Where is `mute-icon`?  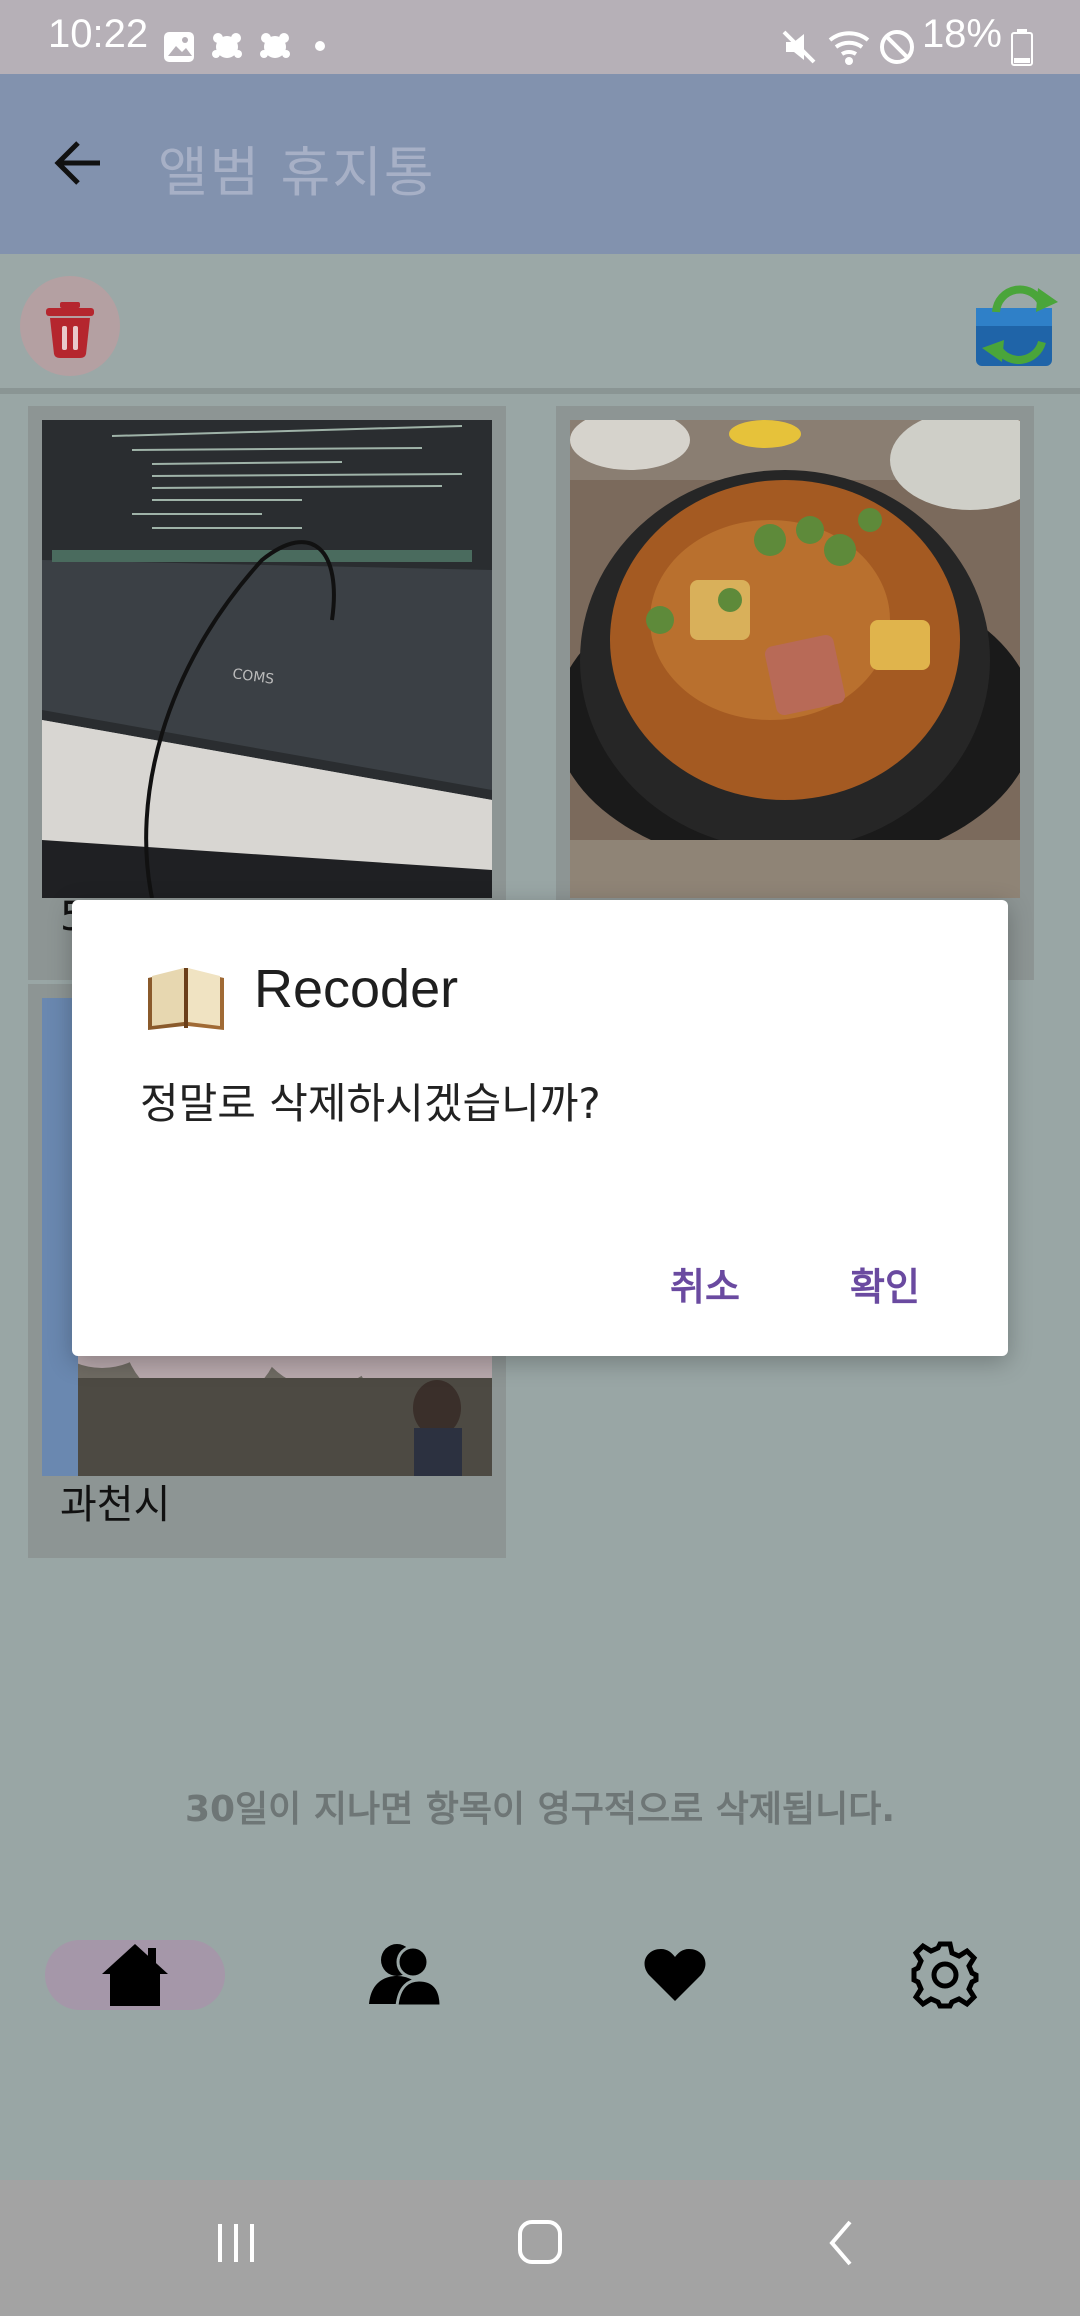 mute-icon is located at coordinates (799, 47).